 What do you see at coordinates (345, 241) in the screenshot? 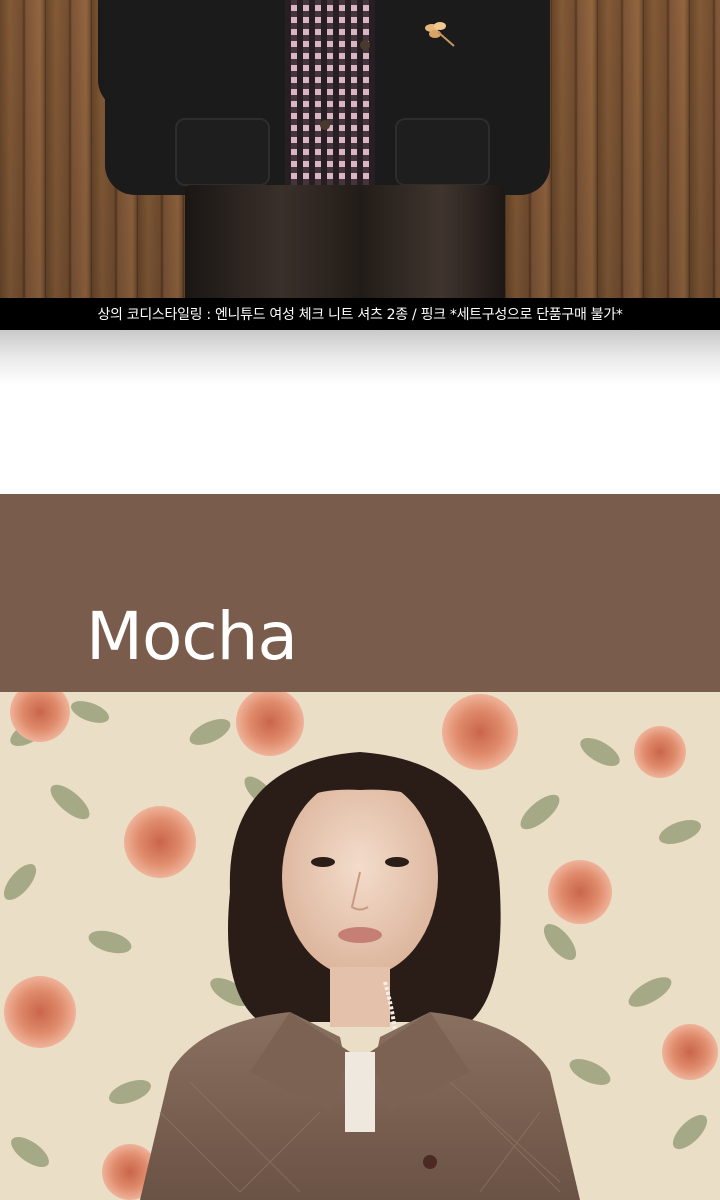
I see `black-leather-skirt` at bounding box center [345, 241].